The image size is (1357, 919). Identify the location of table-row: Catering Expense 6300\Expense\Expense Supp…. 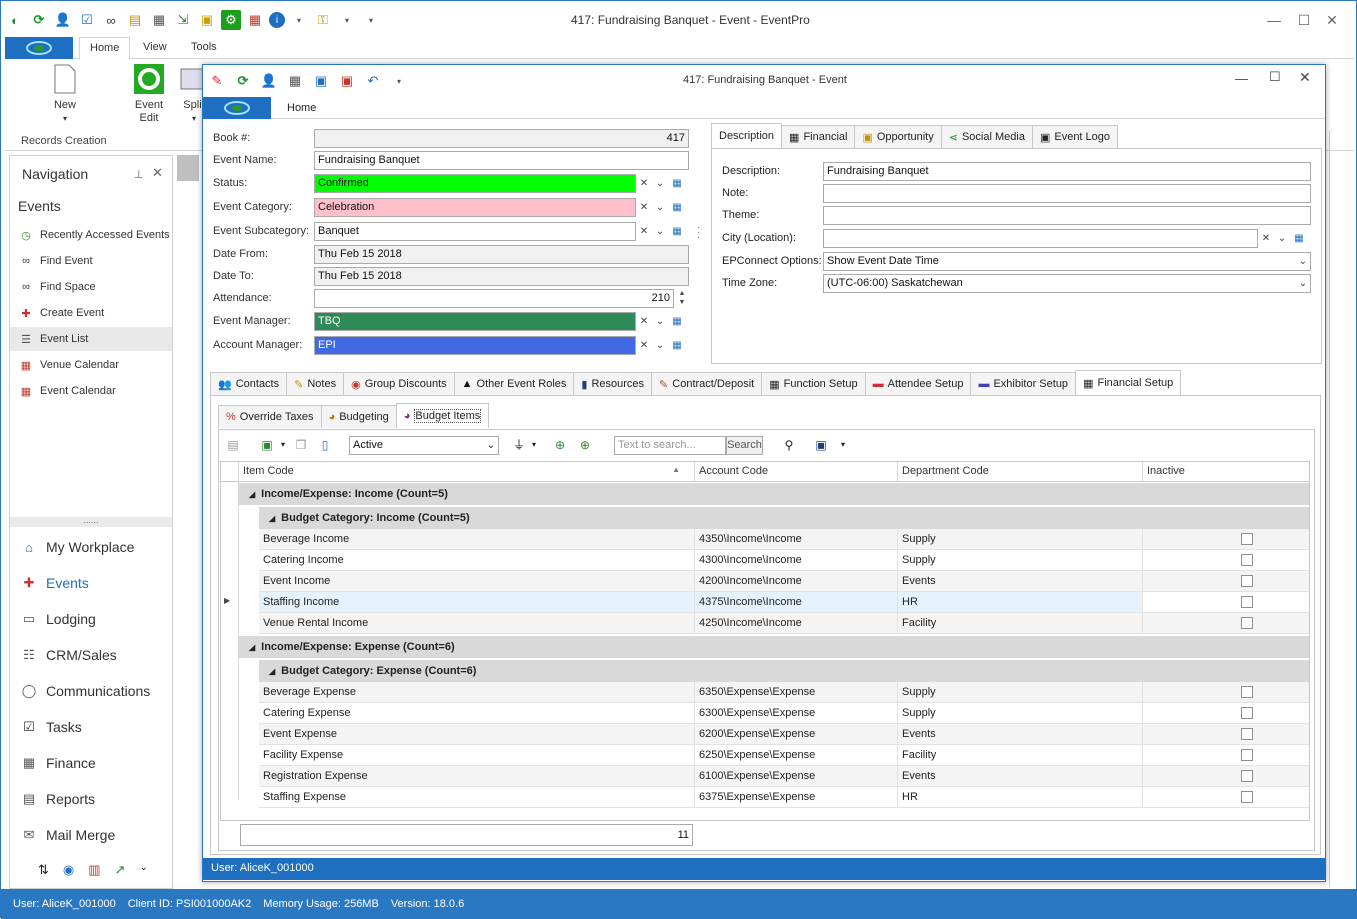
(784, 713).